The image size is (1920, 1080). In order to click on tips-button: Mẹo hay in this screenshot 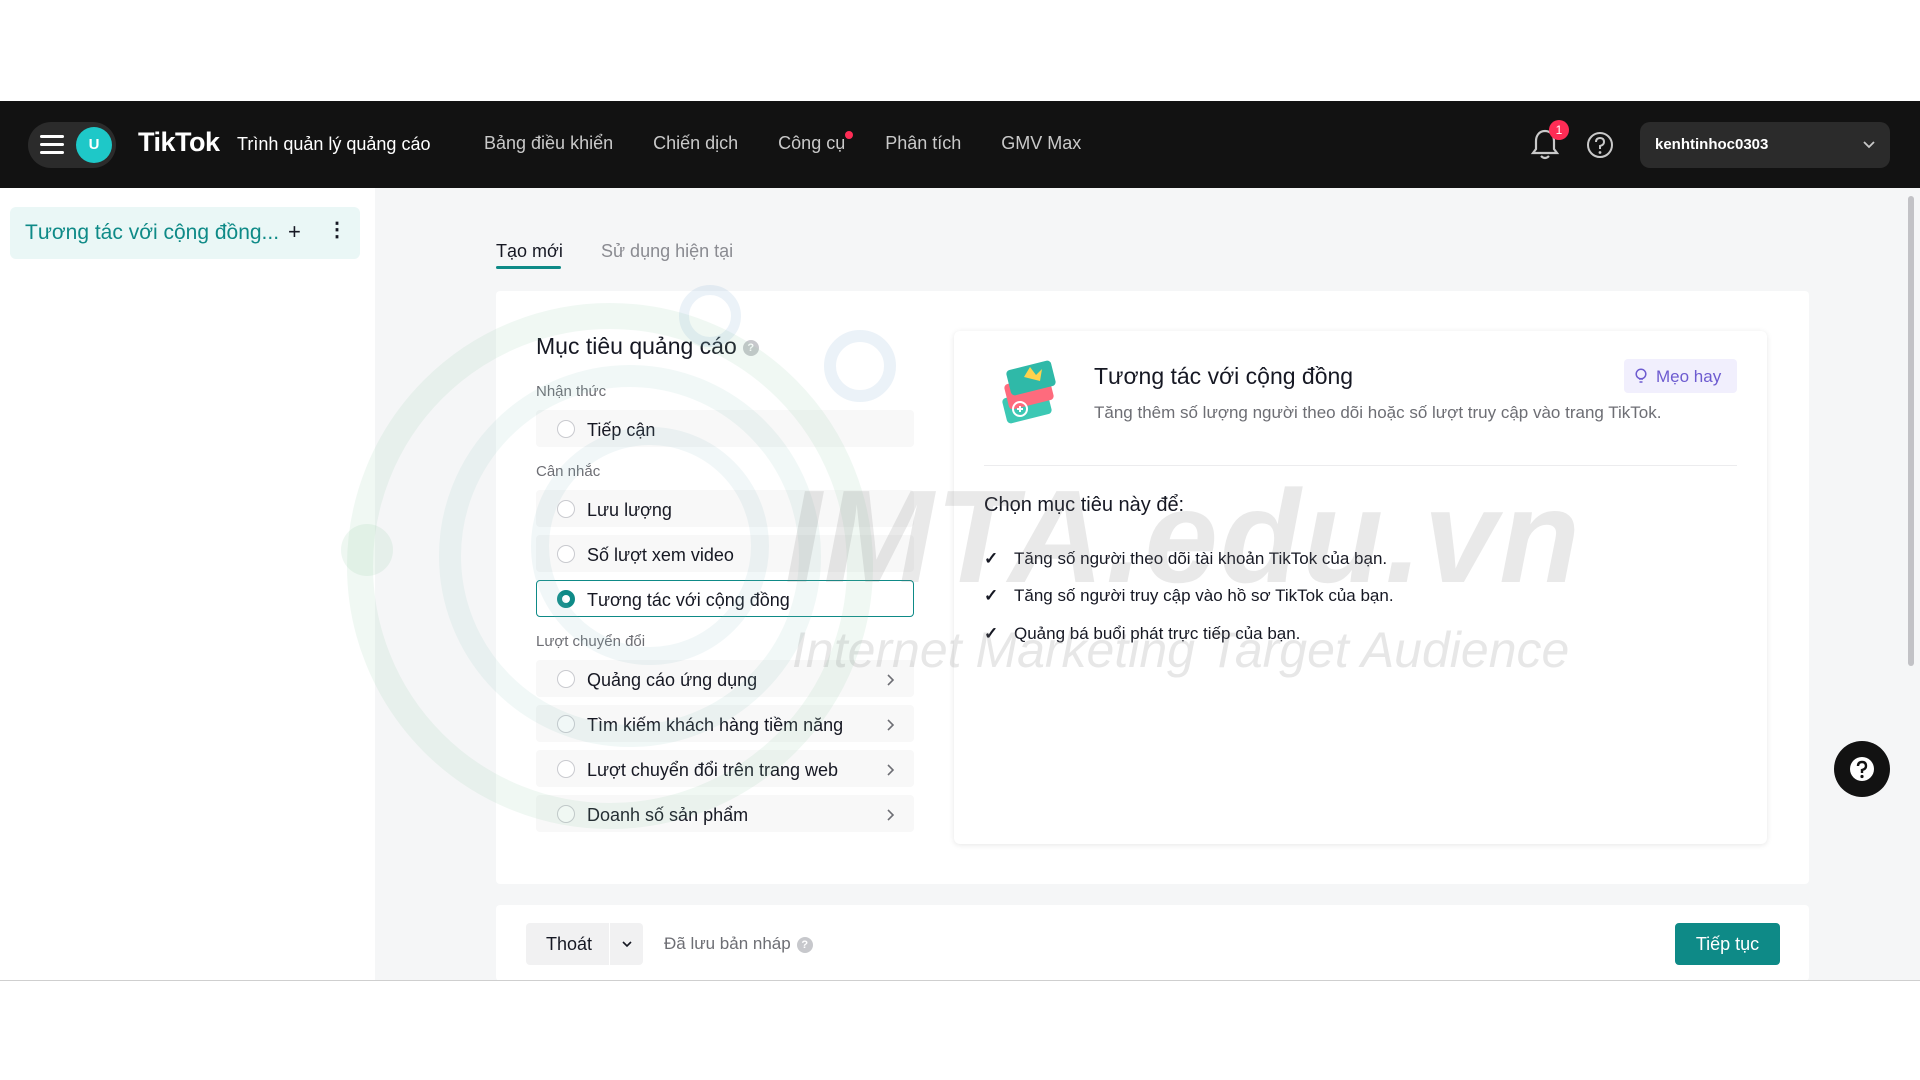, I will do `click(1680, 376)`.